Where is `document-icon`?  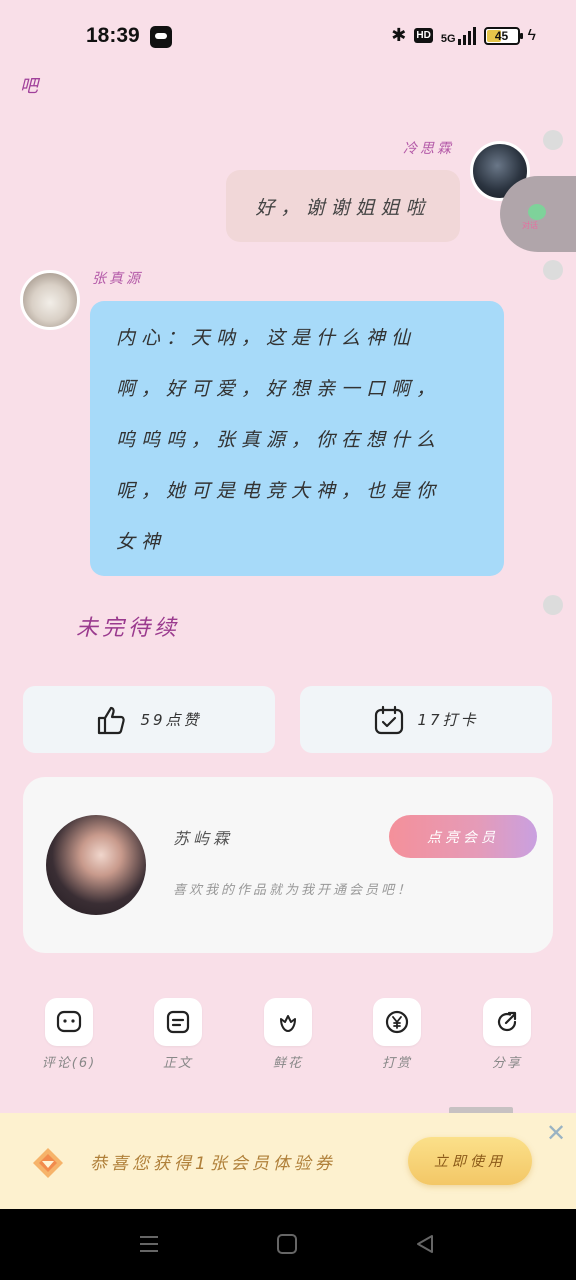 document-icon is located at coordinates (178, 1022).